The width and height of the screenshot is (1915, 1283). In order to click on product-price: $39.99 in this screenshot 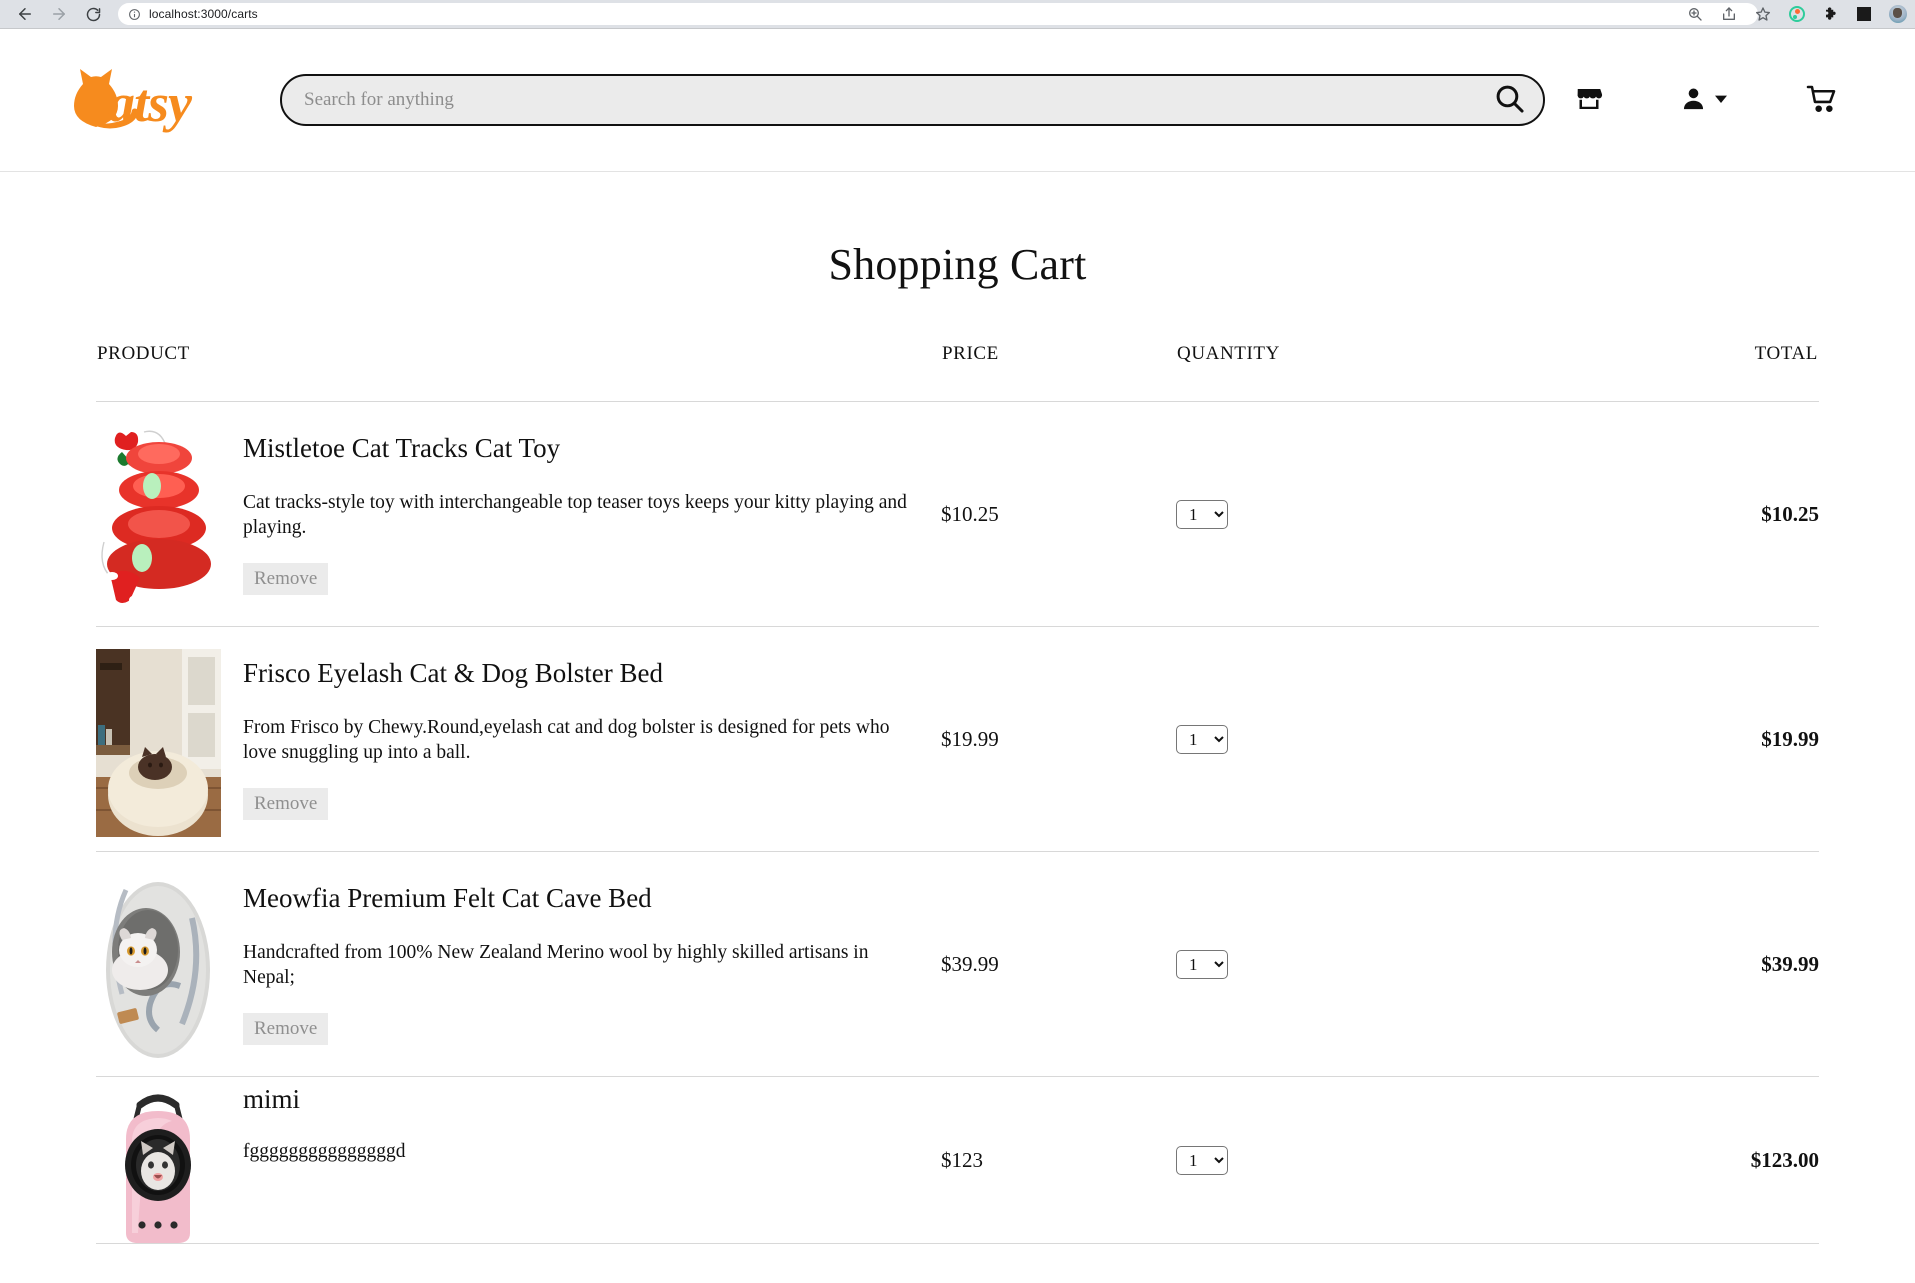, I will do `click(1058, 964)`.